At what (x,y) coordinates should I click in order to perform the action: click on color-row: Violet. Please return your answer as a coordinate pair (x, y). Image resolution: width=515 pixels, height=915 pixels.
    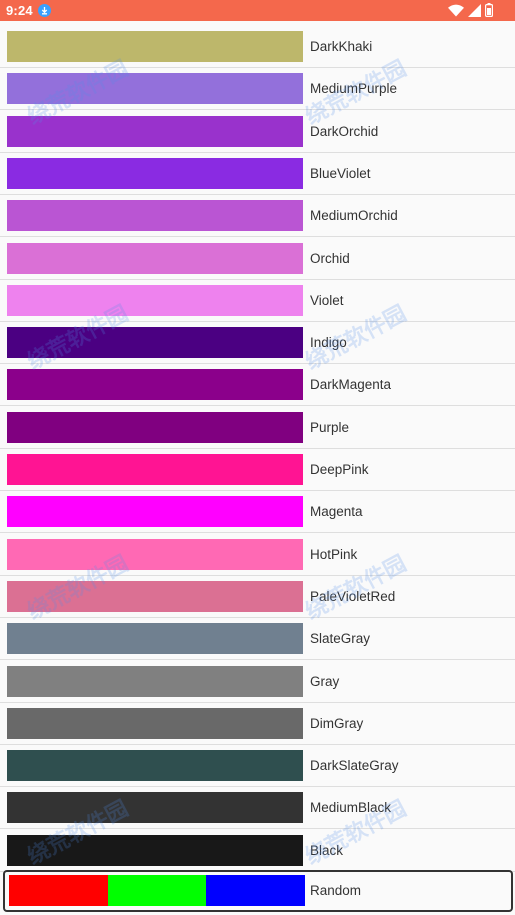
    Looking at the image, I should click on (257, 301).